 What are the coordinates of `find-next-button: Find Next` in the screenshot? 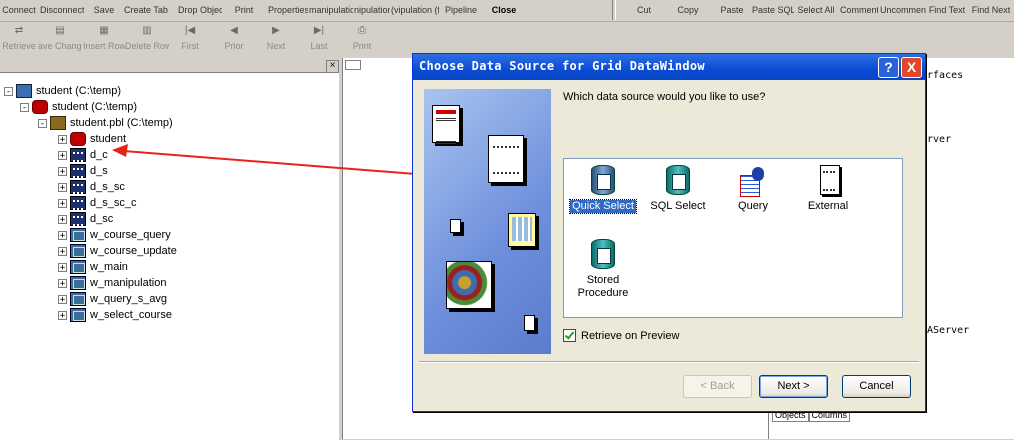 It's located at (991, 10).